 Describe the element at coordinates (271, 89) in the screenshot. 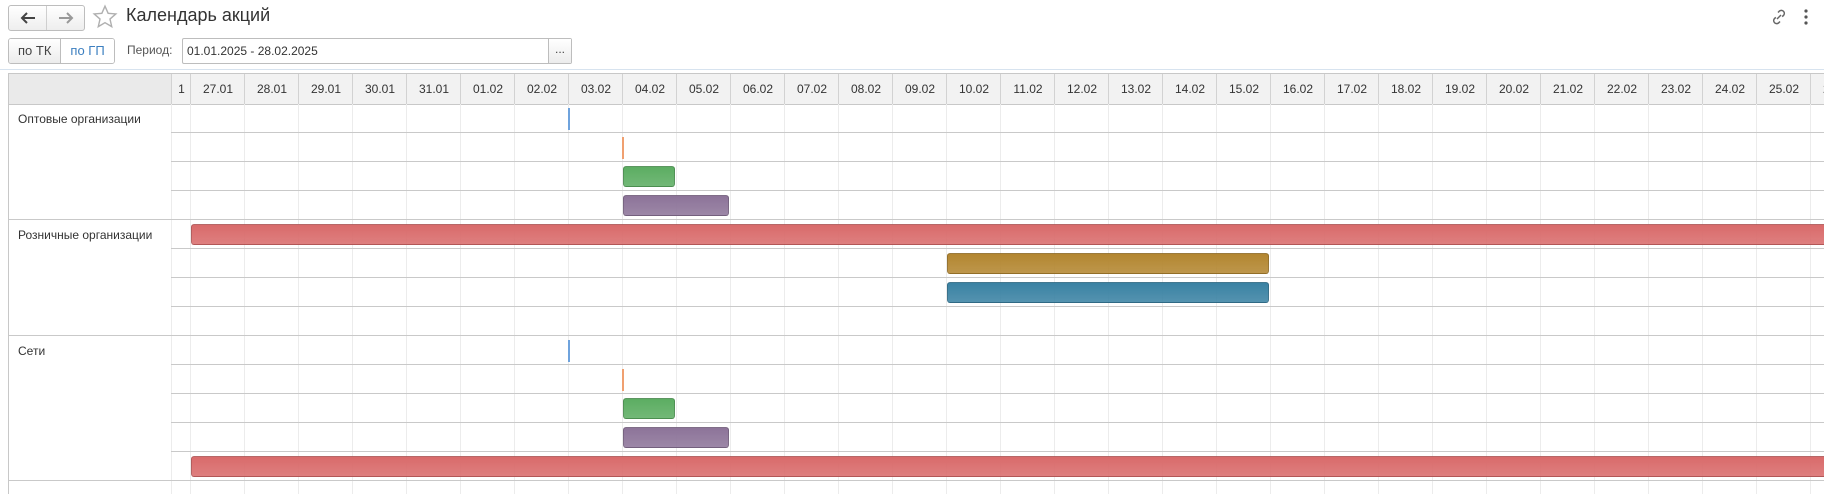

I see `date-header-cell: 28.01` at that location.